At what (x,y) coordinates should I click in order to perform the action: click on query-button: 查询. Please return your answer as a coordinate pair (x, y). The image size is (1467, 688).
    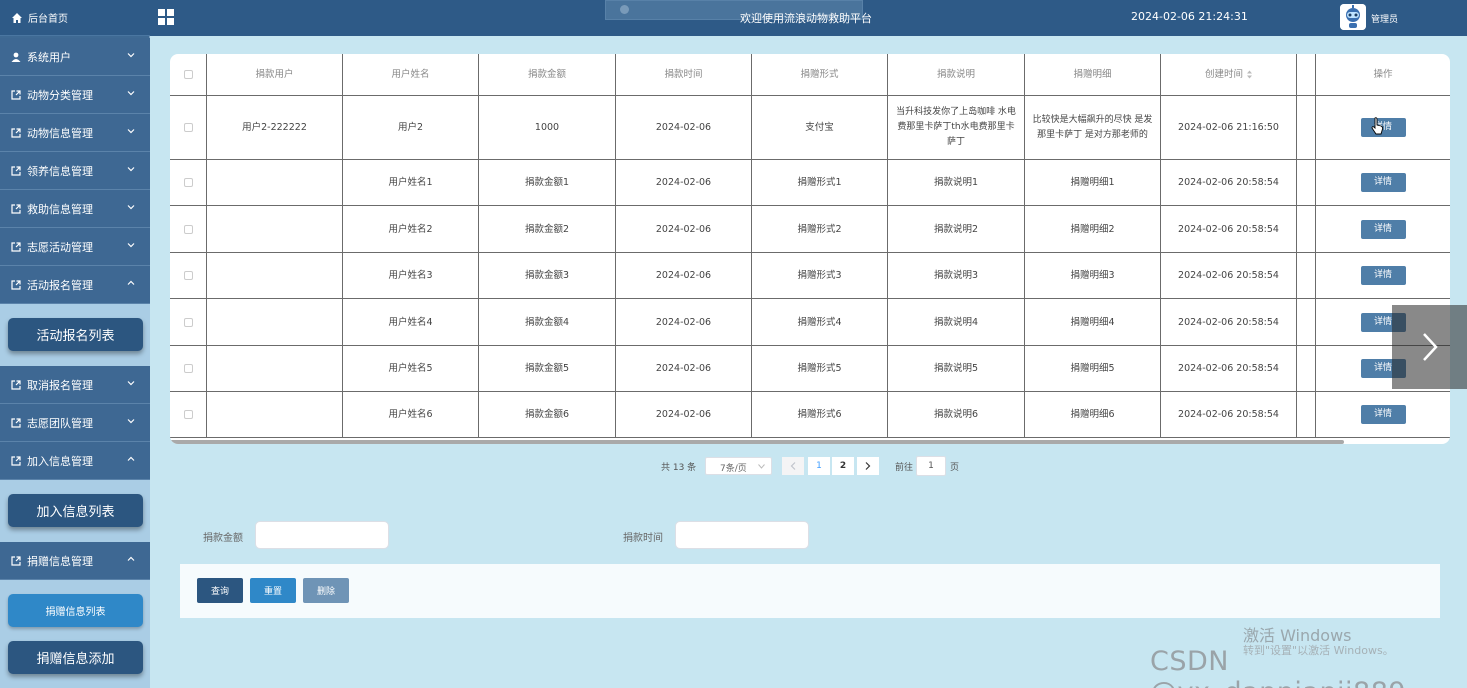
    Looking at the image, I should click on (220, 590).